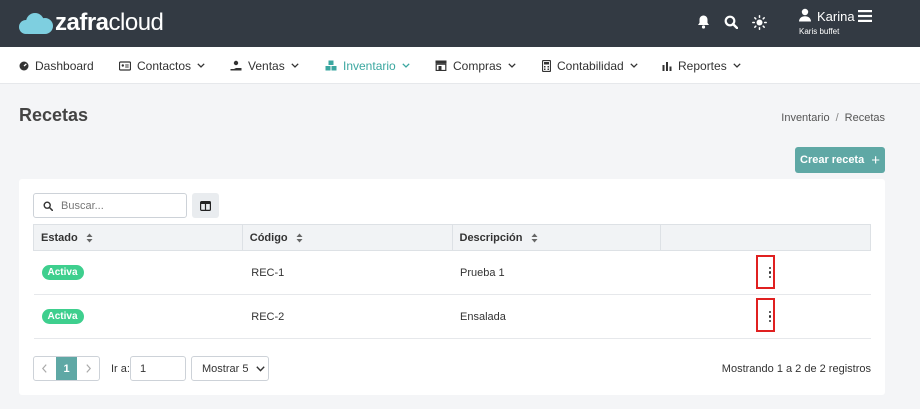 The width and height of the screenshot is (920, 409). What do you see at coordinates (116, 205) in the screenshot?
I see `search-input` at bounding box center [116, 205].